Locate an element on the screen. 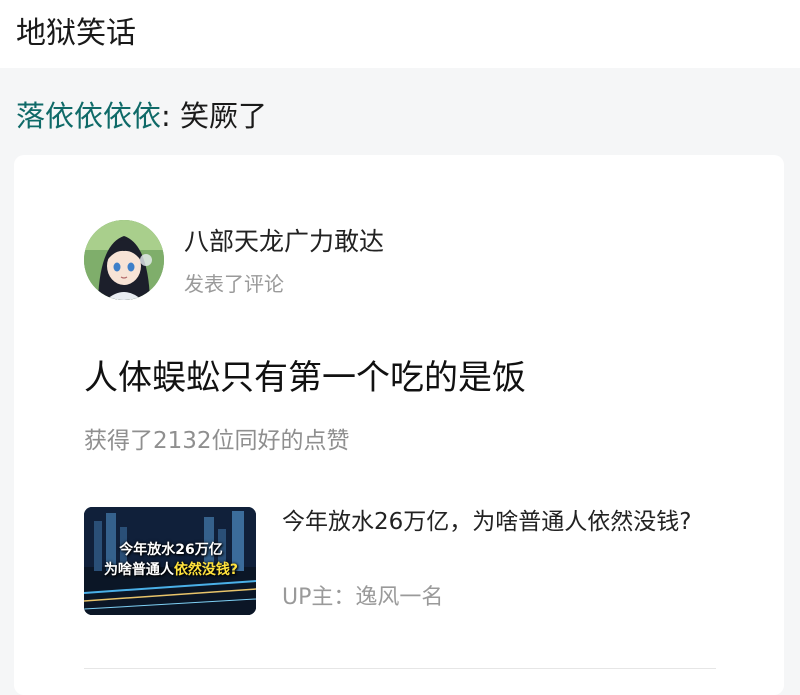  thumbnail-caption-line2-yellow: 依然没钱? is located at coordinates (206, 570).